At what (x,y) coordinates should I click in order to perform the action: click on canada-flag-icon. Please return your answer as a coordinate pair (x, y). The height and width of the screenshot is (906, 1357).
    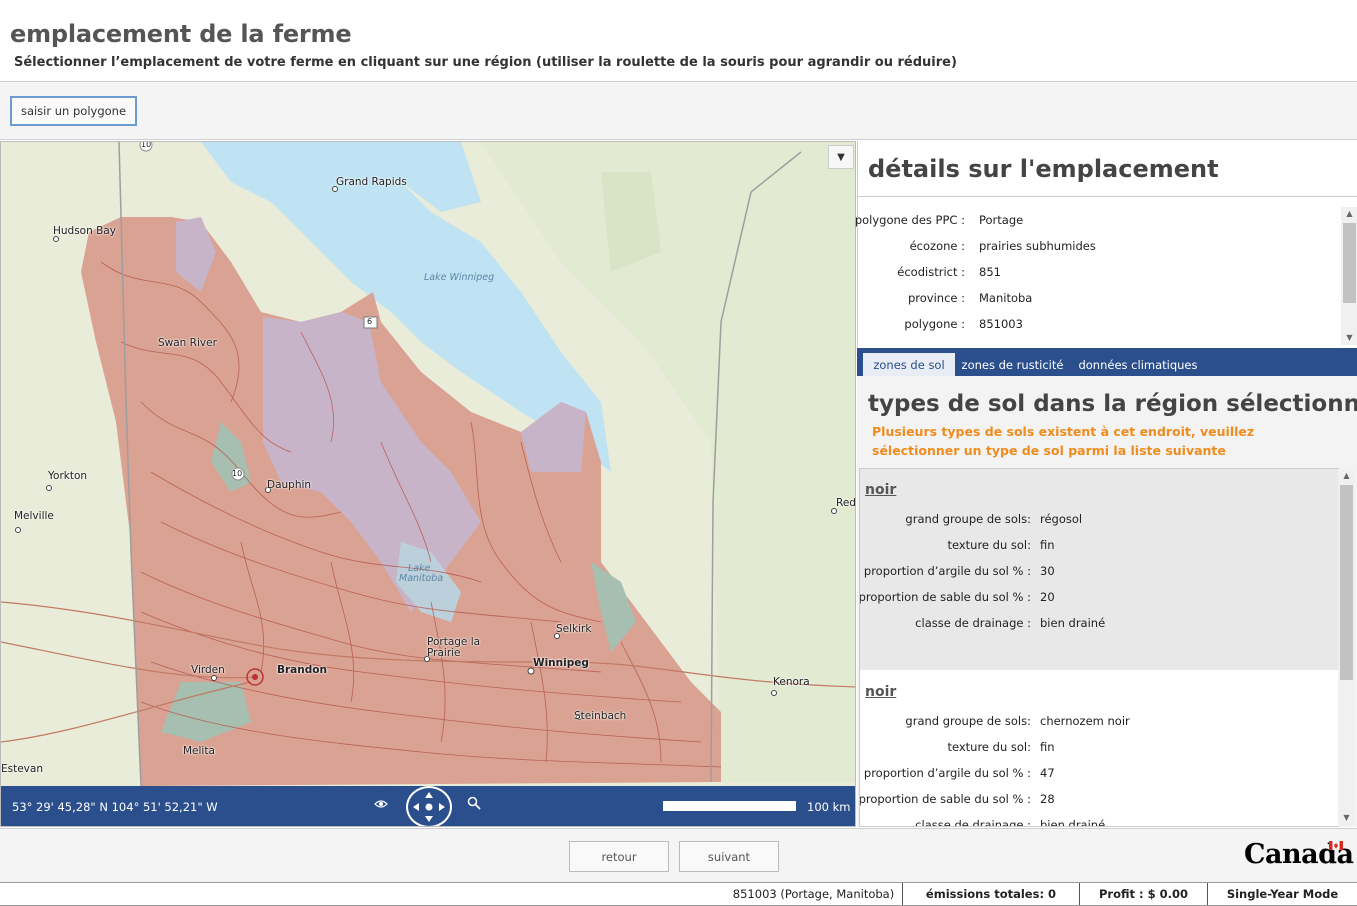
    Looking at the image, I should click on (1336, 845).